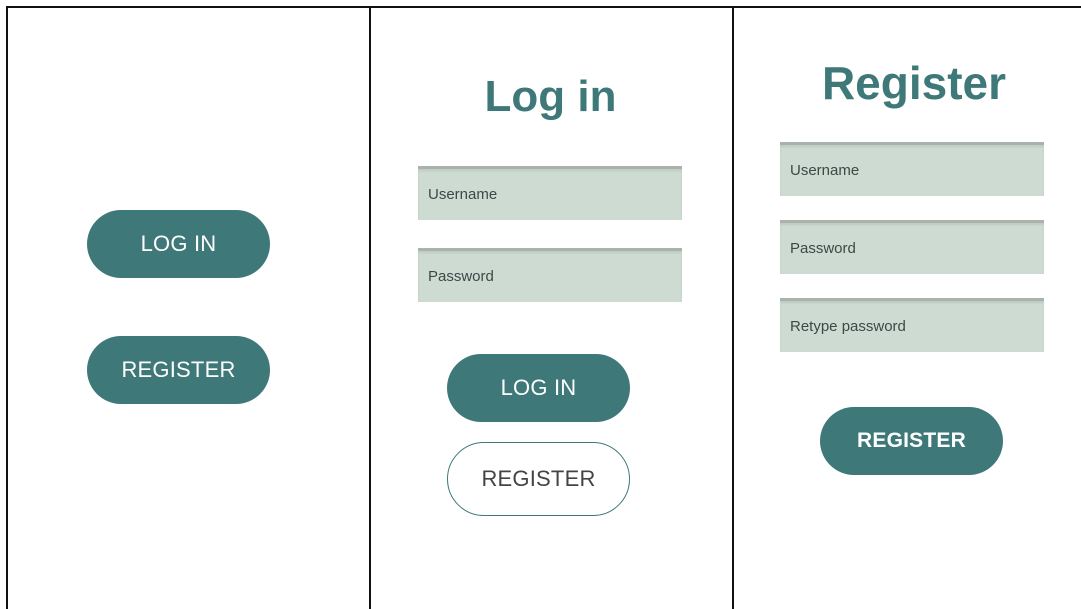  I want to click on page-title: Register, so click(914, 83).